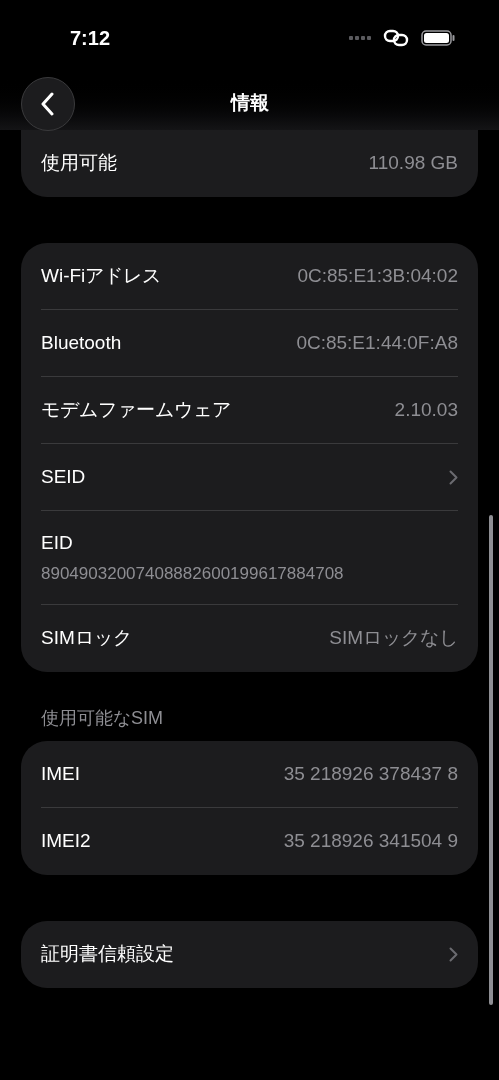 The width and height of the screenshot is (499, 1080). What do you see at coordinates (370, 773) in the screenshot?
I see `row-value: 35 218926 378437 8` at bounding box center [370, 773].